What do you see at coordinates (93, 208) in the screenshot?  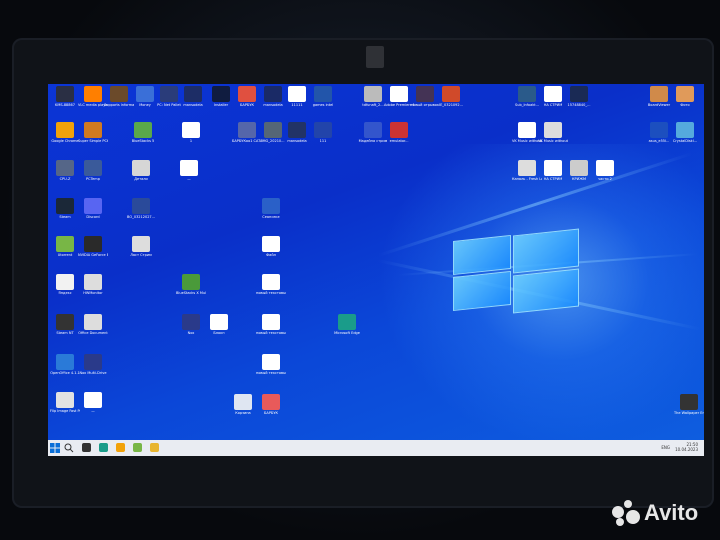 I see `desktop-icon: Discord` at bounding box center [93, 208].